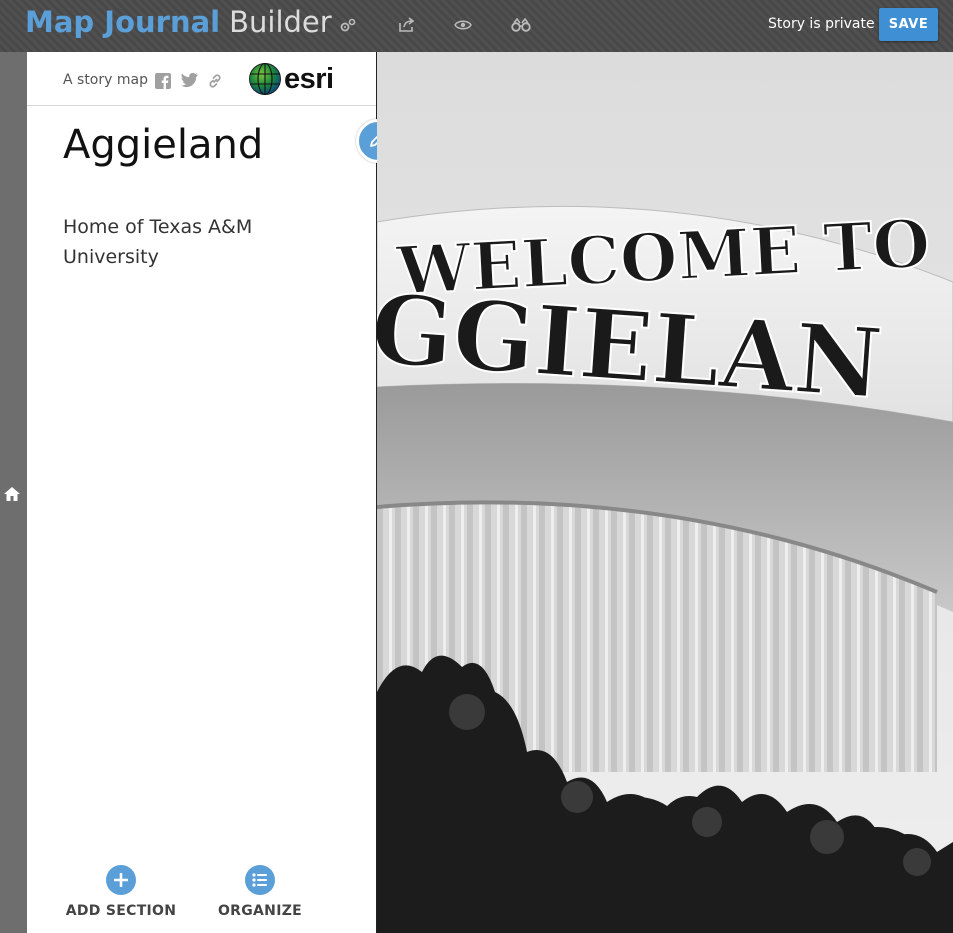 The height and width of the screenshot is (933, 953). Describe the element at coordinates (201, 79) in the screenshot. I see `panel-header: A story map esri` at that location.